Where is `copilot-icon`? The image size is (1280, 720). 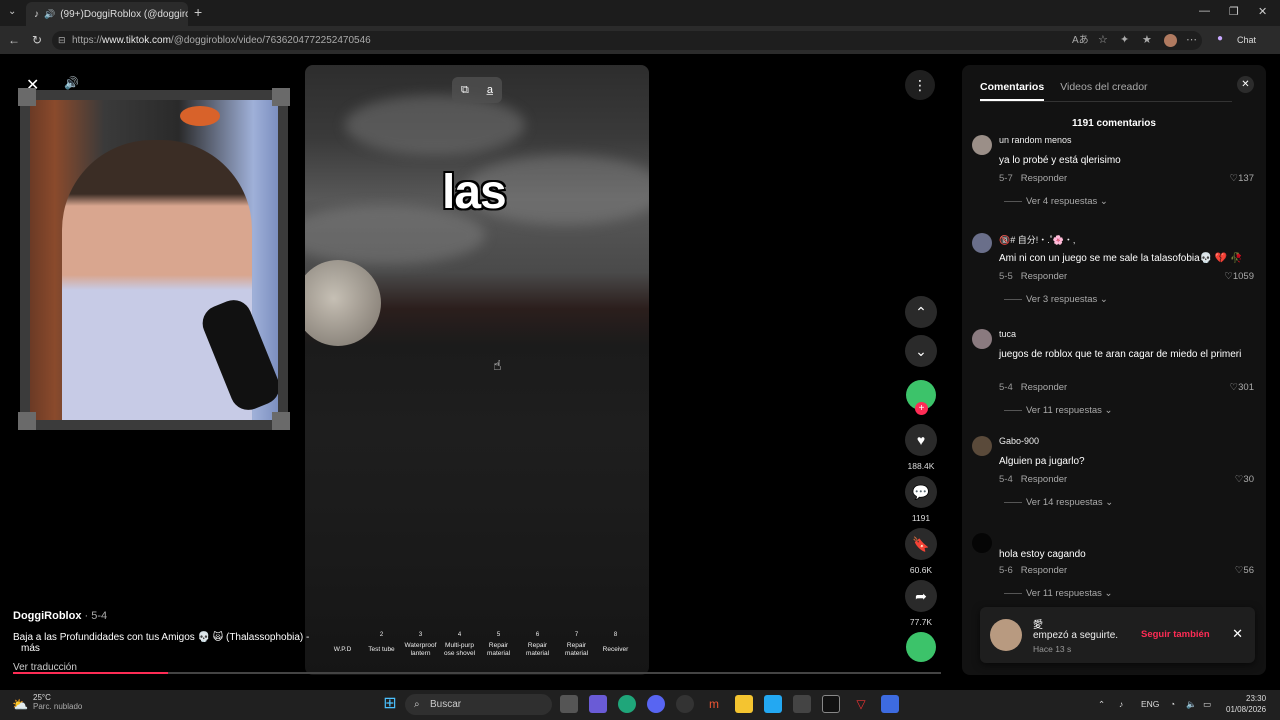
copilot-icon is located at coordinates (598, 704).